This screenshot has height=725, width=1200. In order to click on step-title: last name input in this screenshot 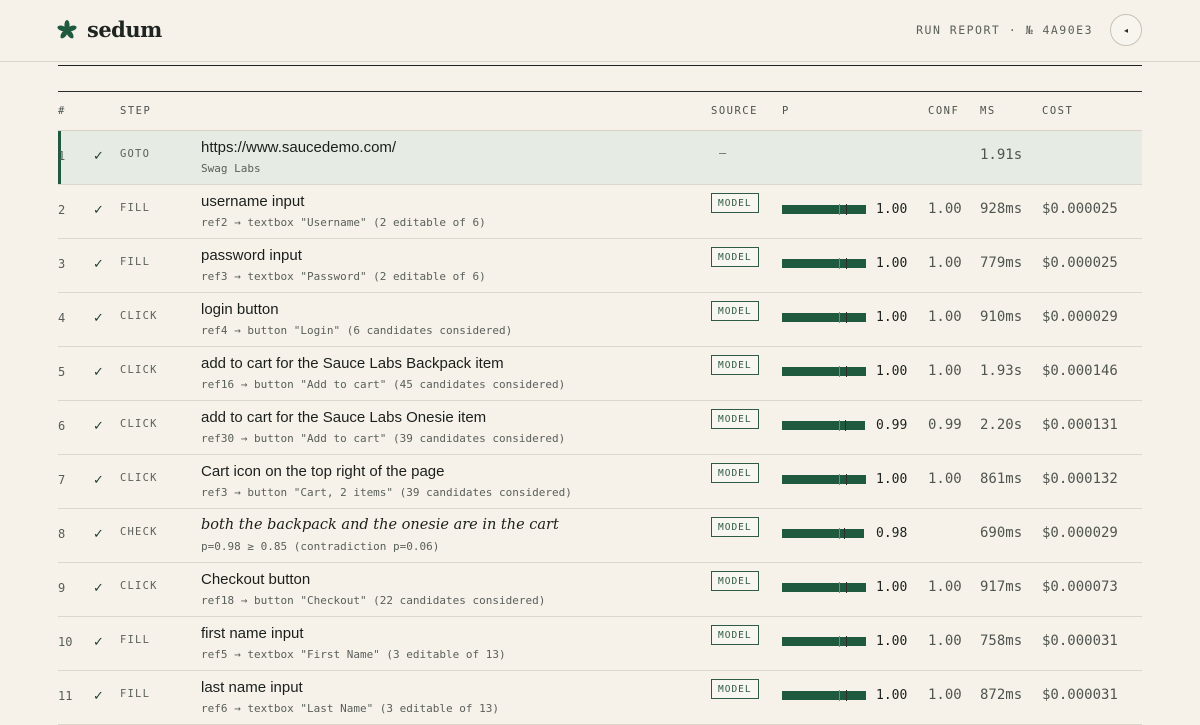, I will do `click(252, 687)`.